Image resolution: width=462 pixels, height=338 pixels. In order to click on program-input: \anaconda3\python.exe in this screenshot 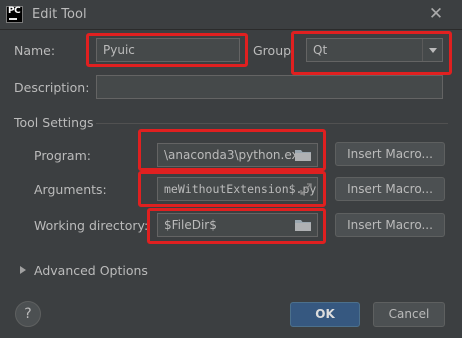, I will do `click(237, 155)`.